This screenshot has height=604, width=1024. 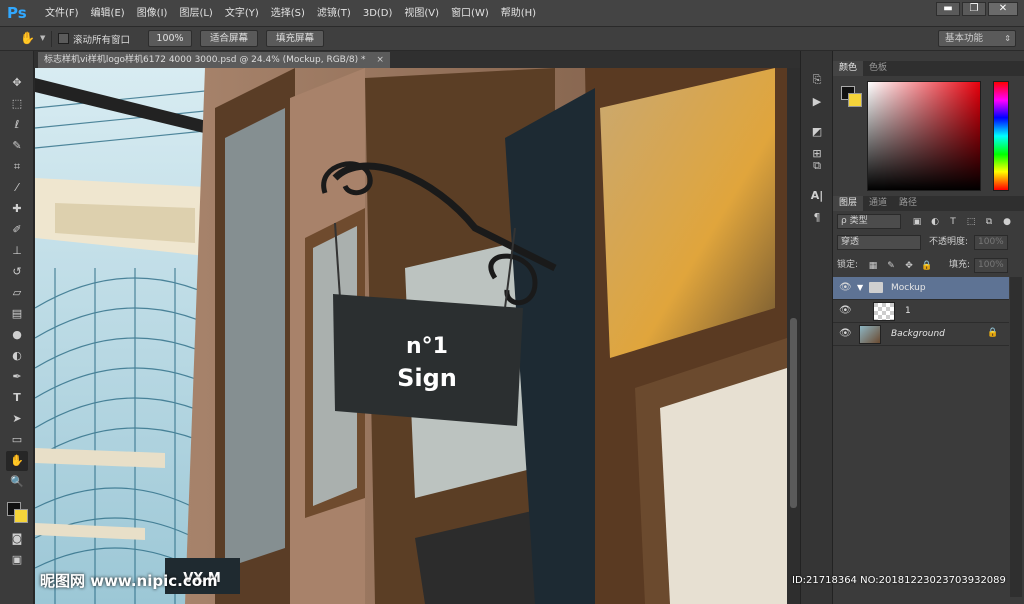 I want to click on hand-icon: ✋, so click(x=17, y=461).